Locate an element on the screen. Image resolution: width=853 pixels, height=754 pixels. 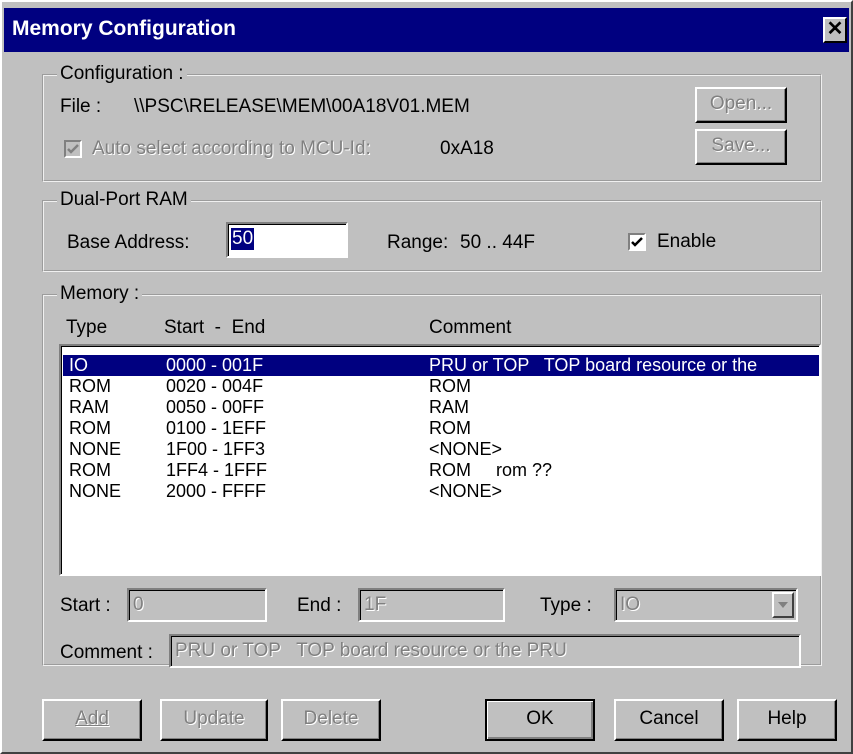
list-item: NONE 2000 - FFFF <NONE> is located at coordinates (441, 491).